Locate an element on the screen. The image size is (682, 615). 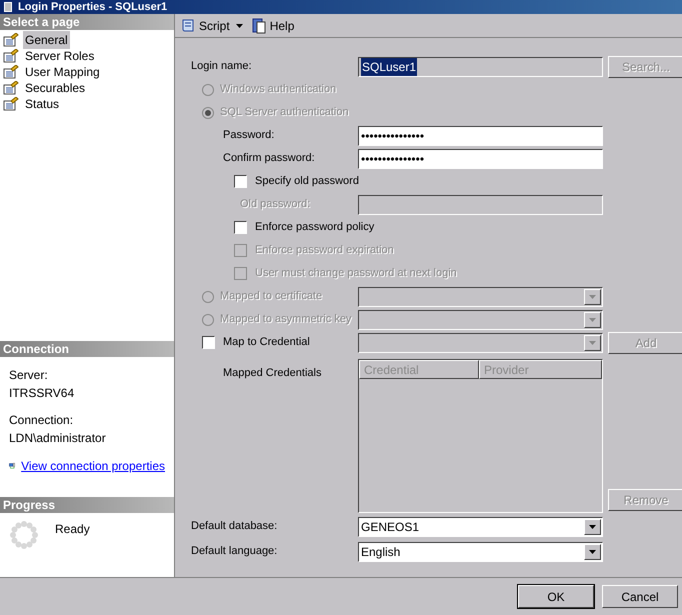
page-item: Server Roles is located at coordinates (59, 56).